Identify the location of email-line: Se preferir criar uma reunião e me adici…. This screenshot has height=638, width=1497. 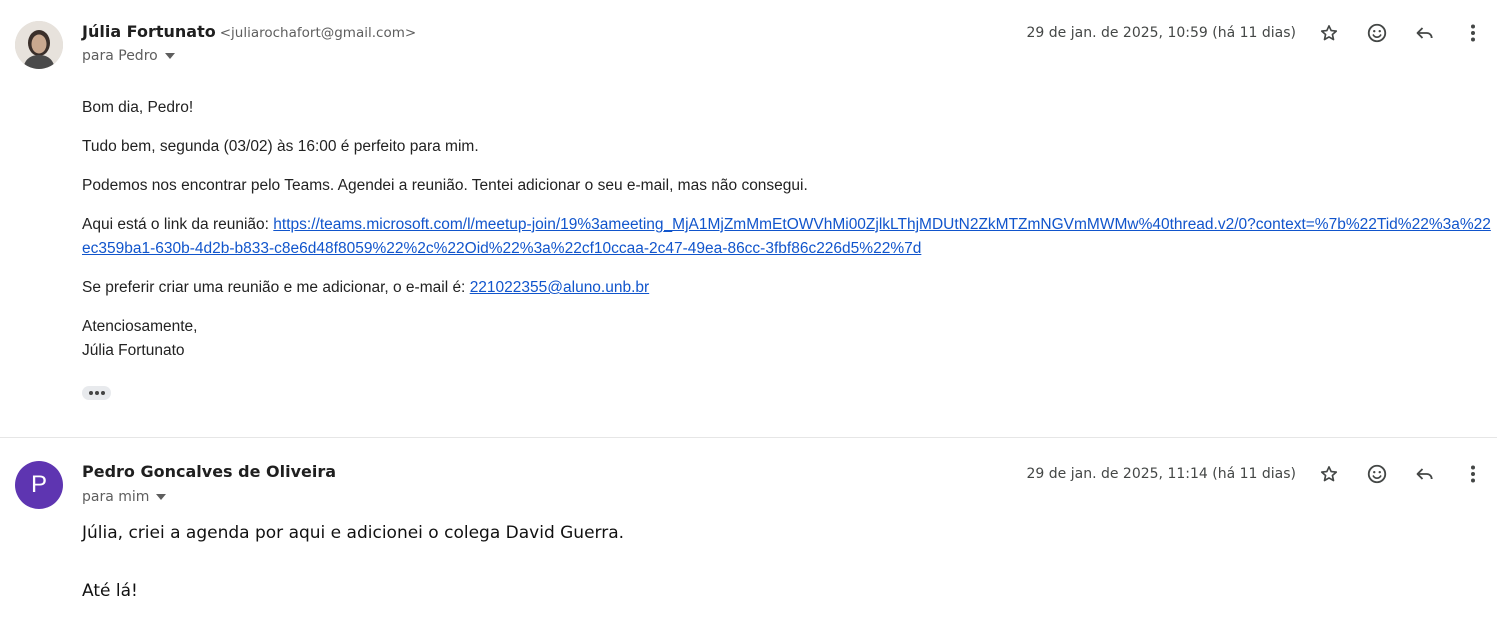
(787, 288).